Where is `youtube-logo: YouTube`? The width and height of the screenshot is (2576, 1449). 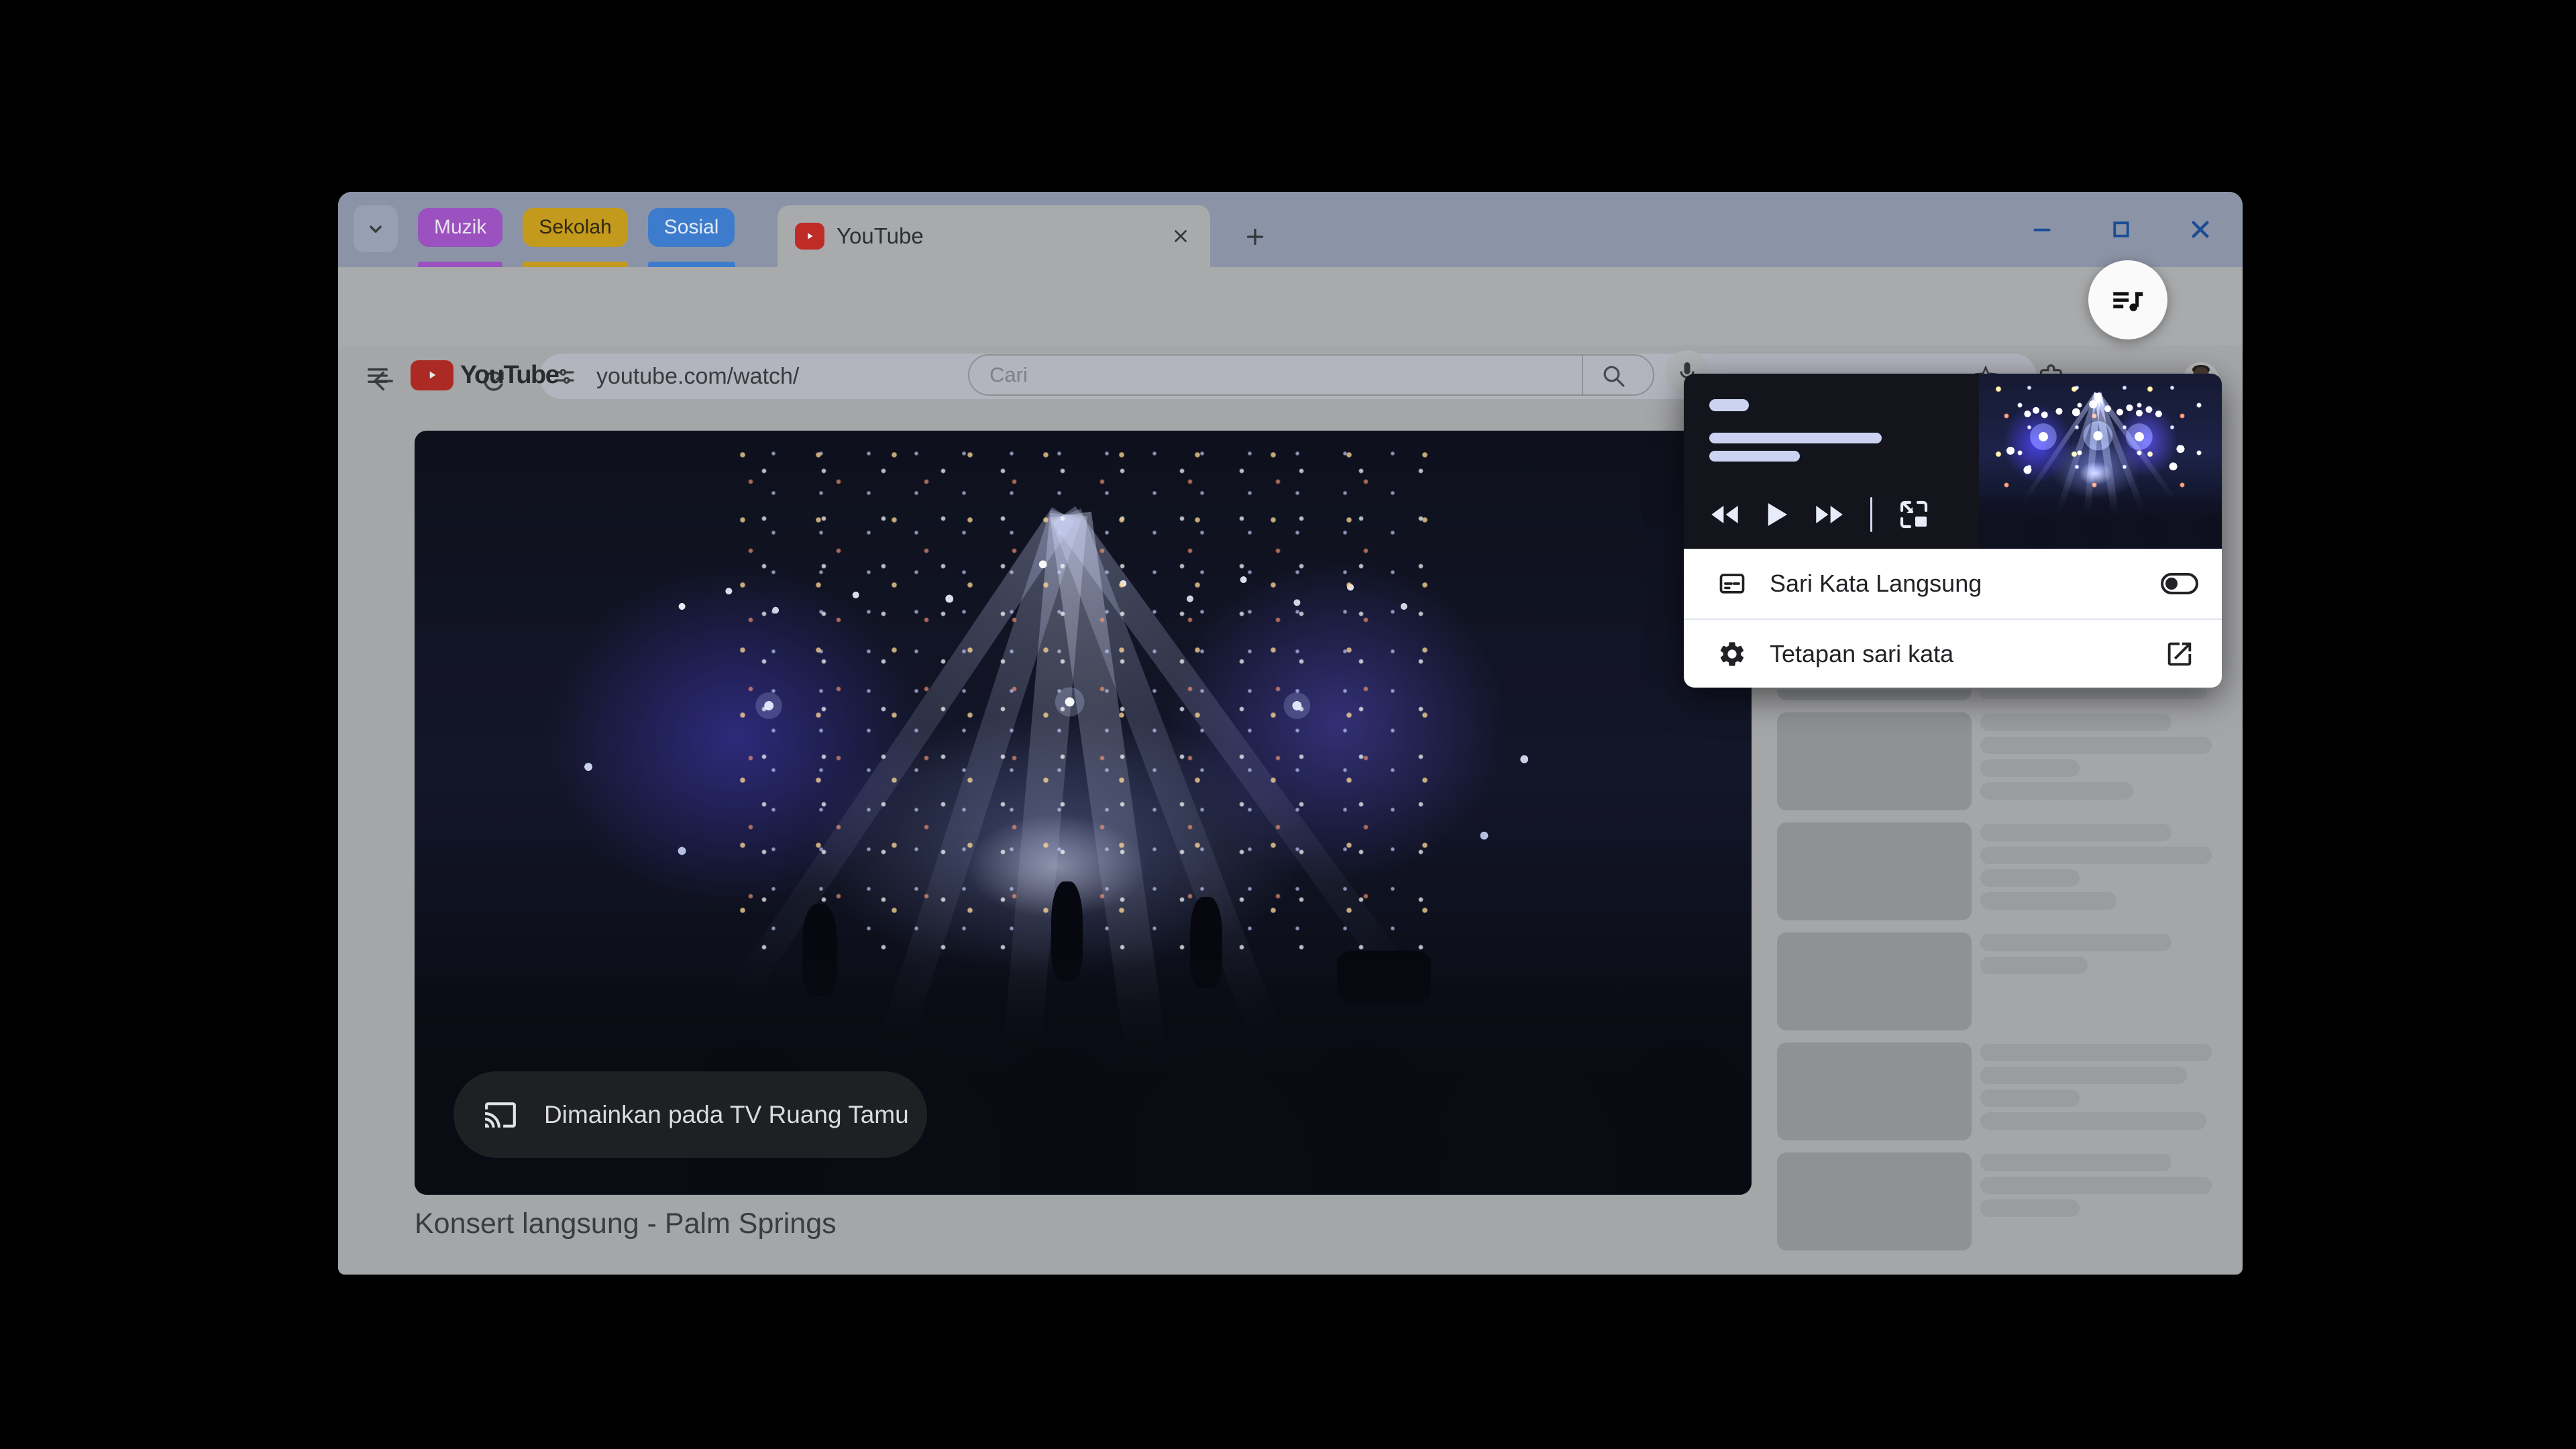 youtube-logo: YouTube is located at coordinates (485, 375).